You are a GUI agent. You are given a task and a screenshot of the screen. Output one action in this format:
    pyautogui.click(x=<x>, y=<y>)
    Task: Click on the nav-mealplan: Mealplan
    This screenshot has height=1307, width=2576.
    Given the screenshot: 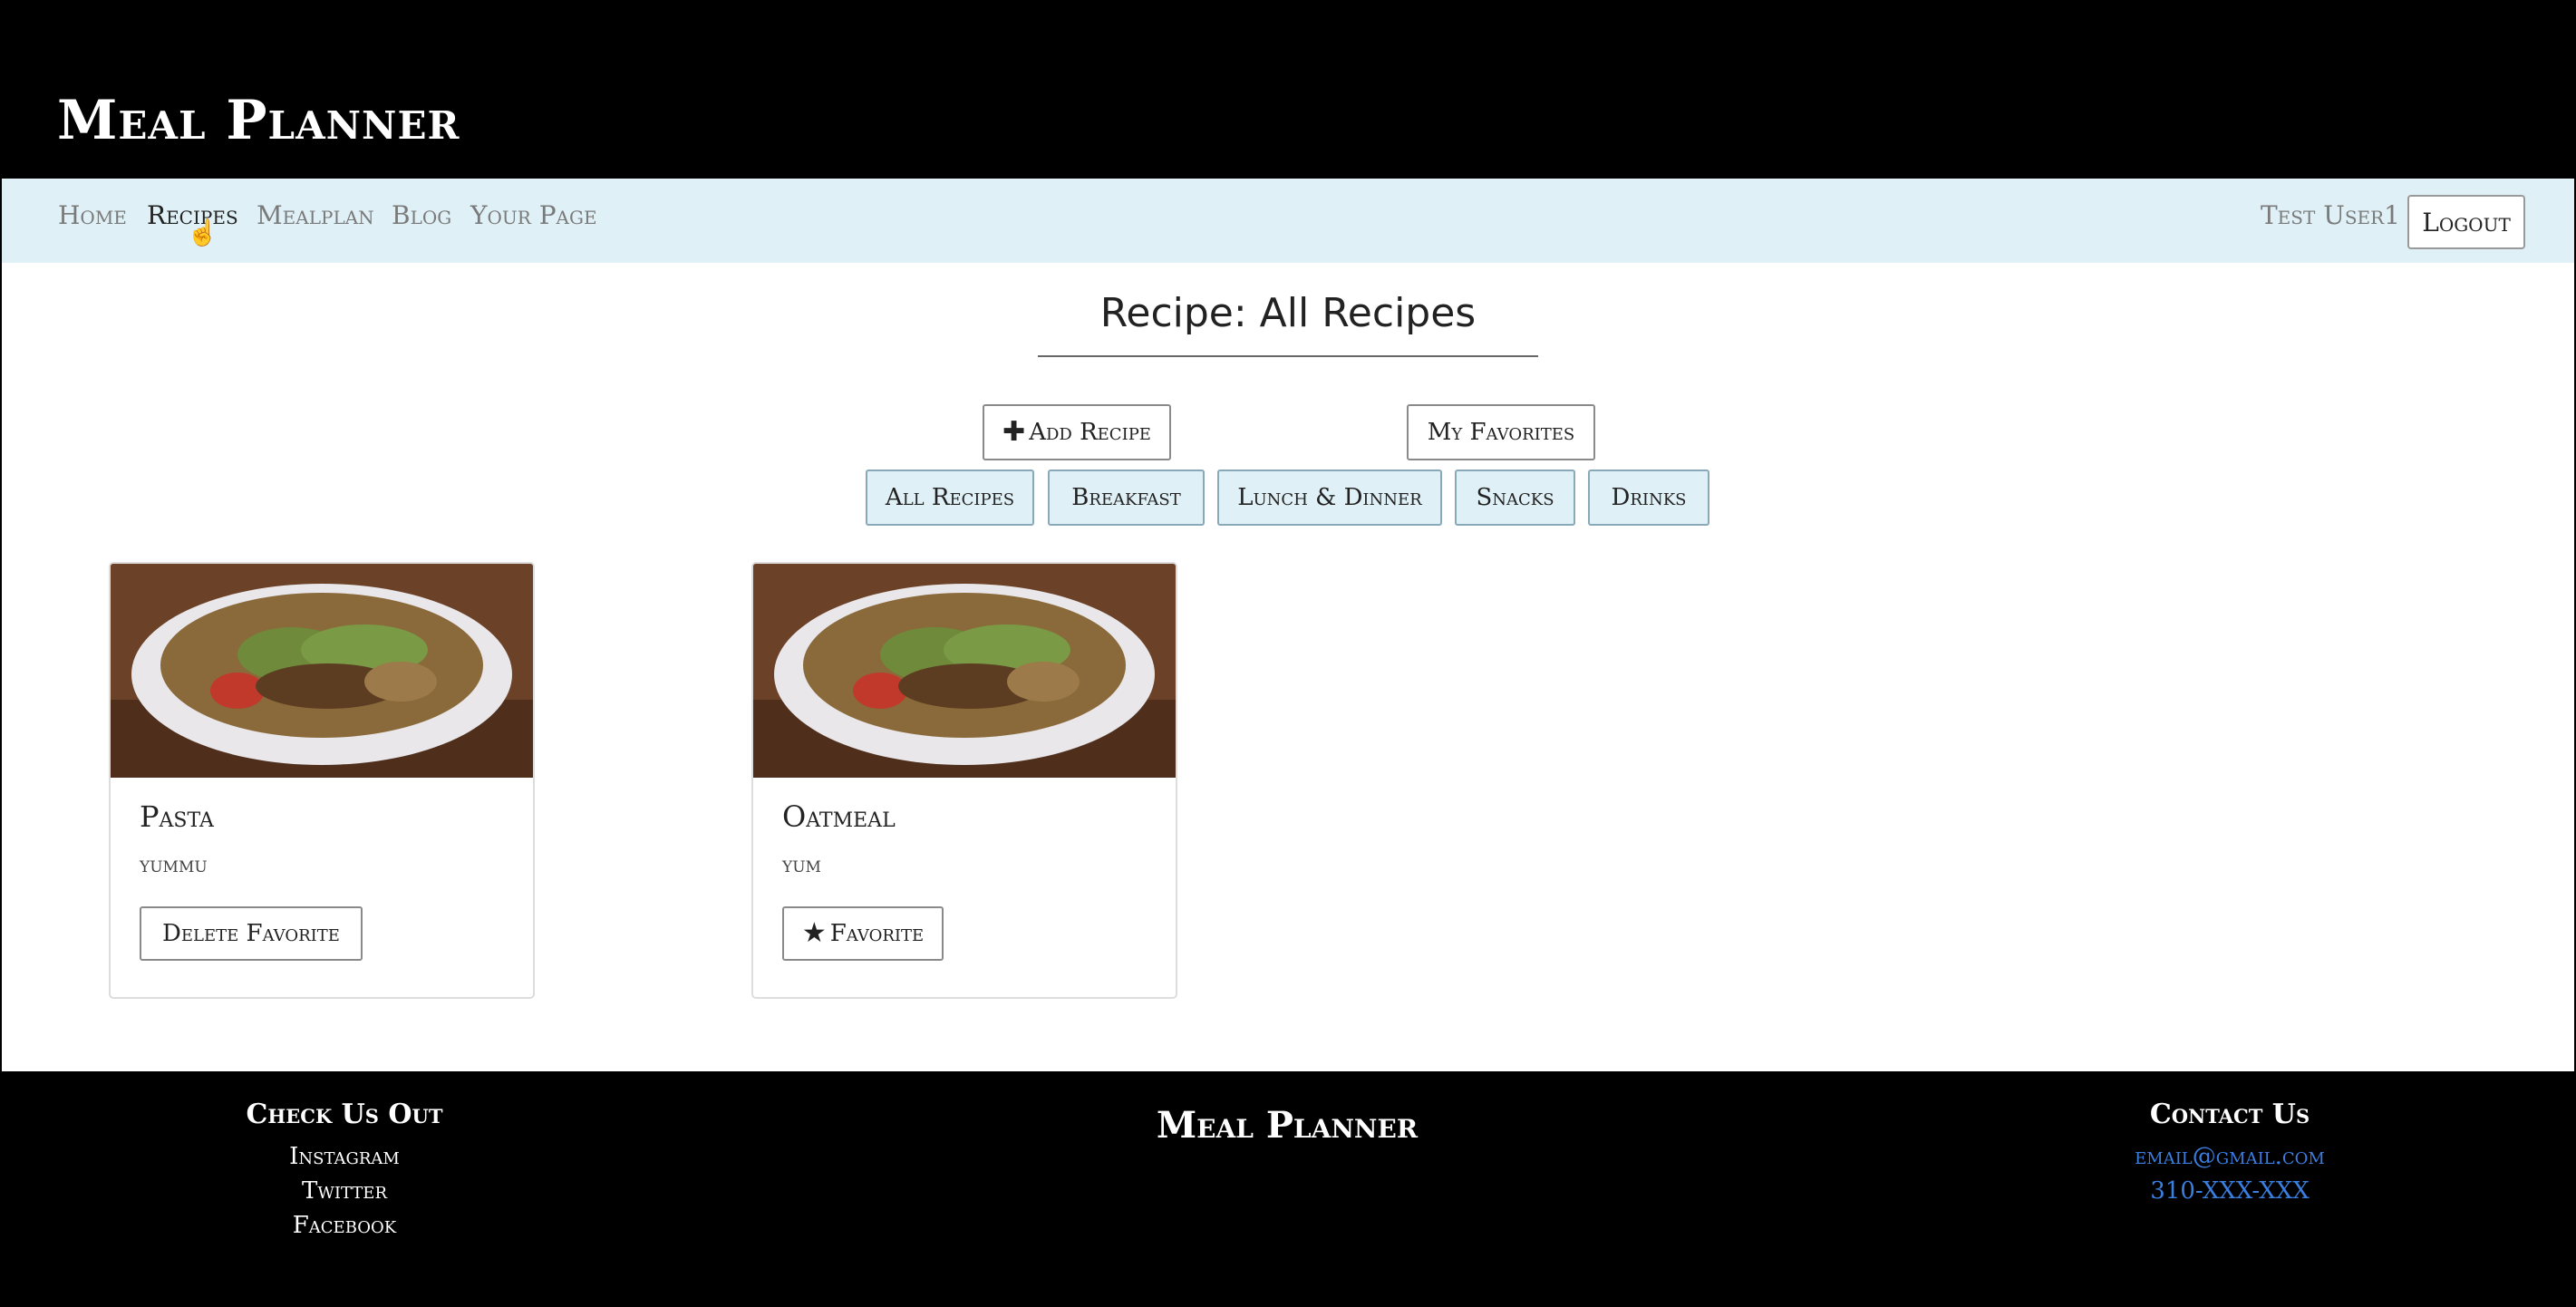 What is the action you would take?
    pyautogui.click(x=315, y=215)
    